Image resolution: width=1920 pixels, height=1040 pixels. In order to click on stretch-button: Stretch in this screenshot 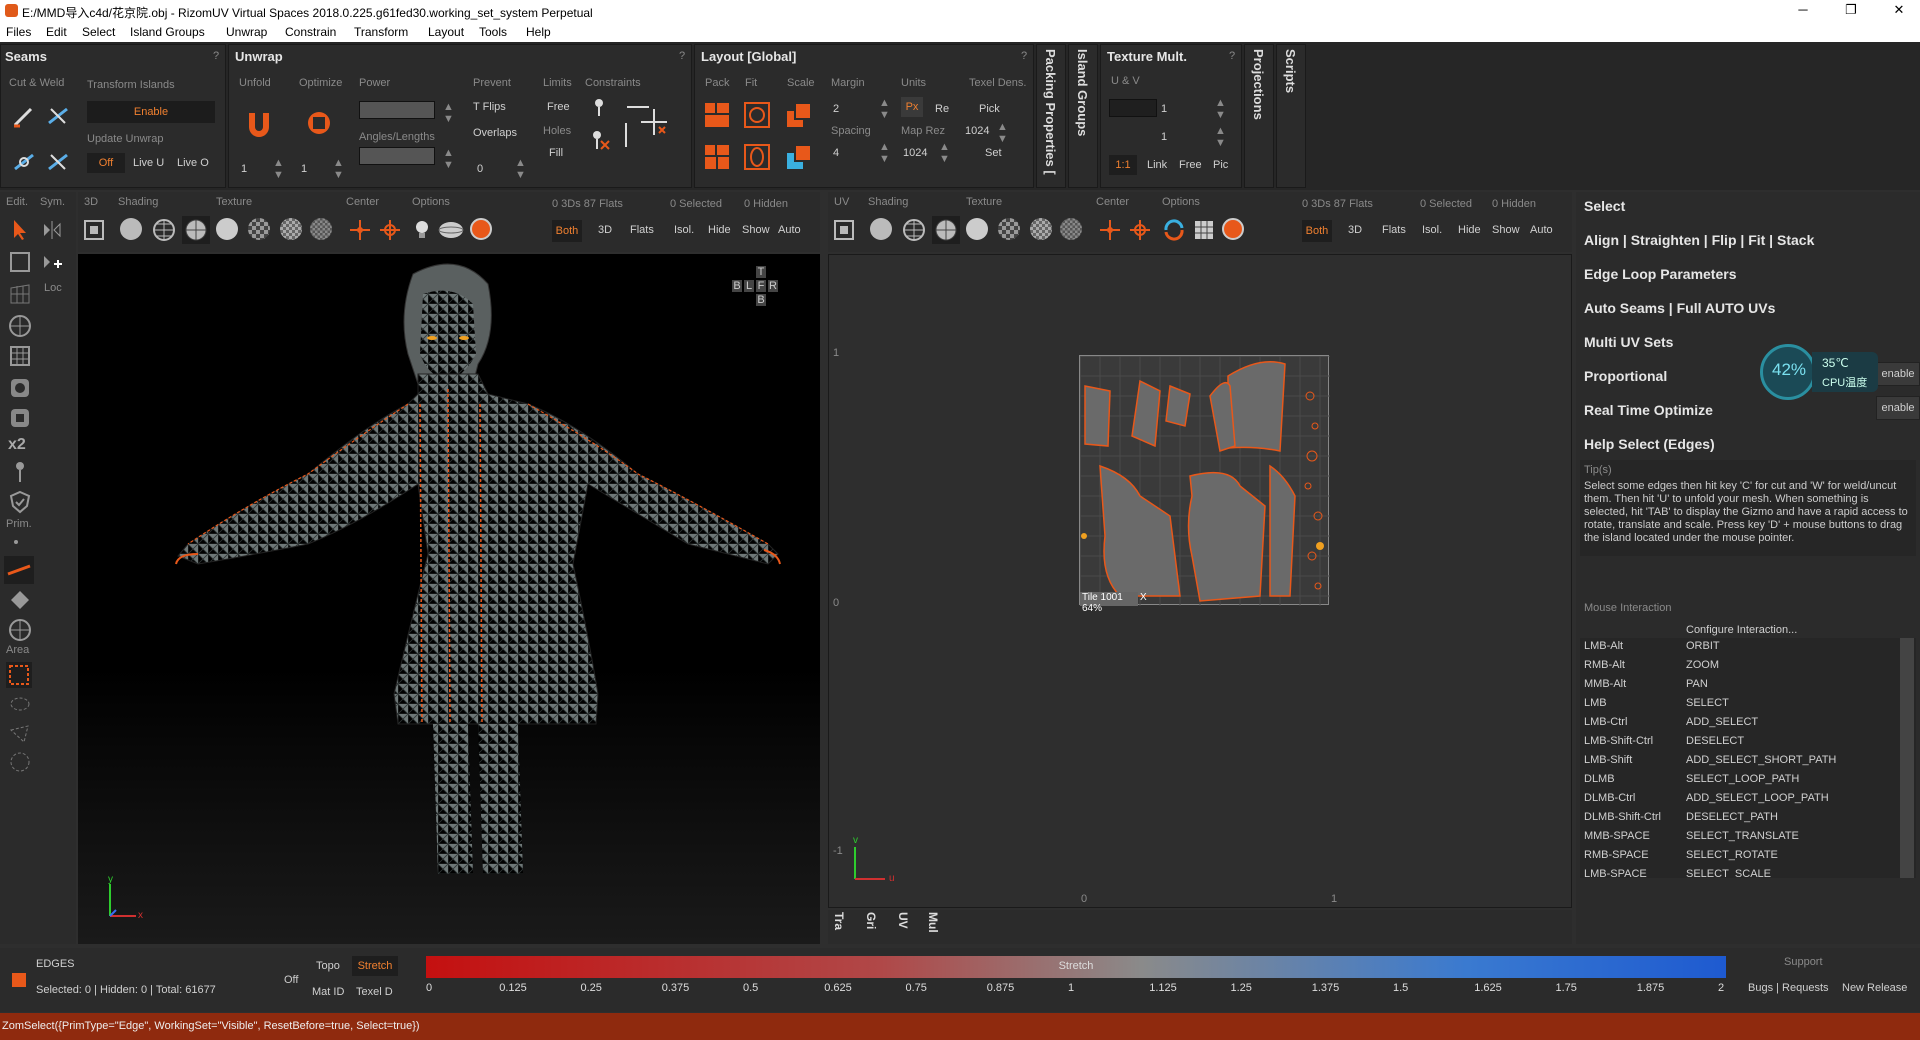, I will do `click(375, 966)`.